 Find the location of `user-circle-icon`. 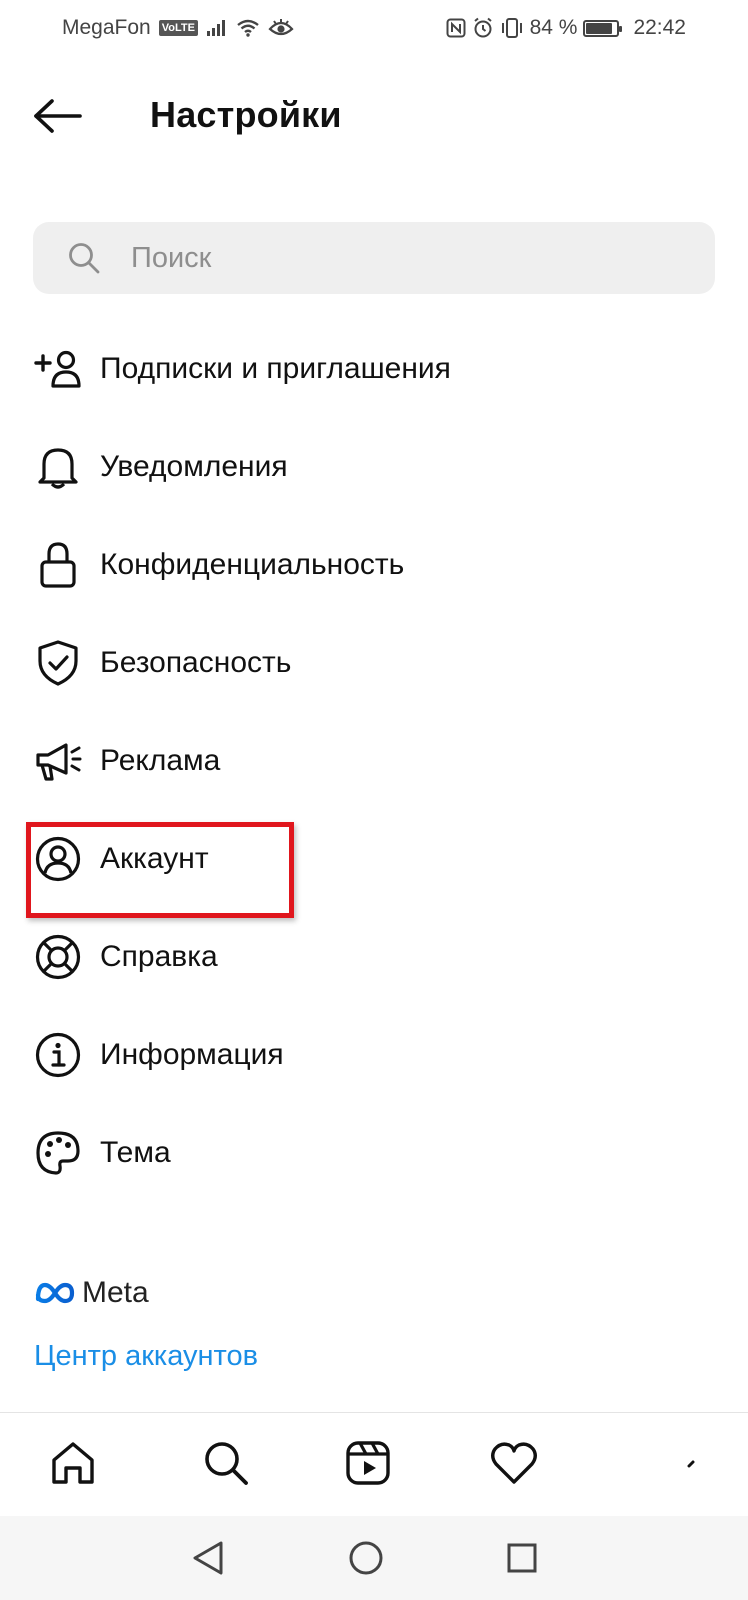

user-circle-icon is located at coordinates (58, 859).